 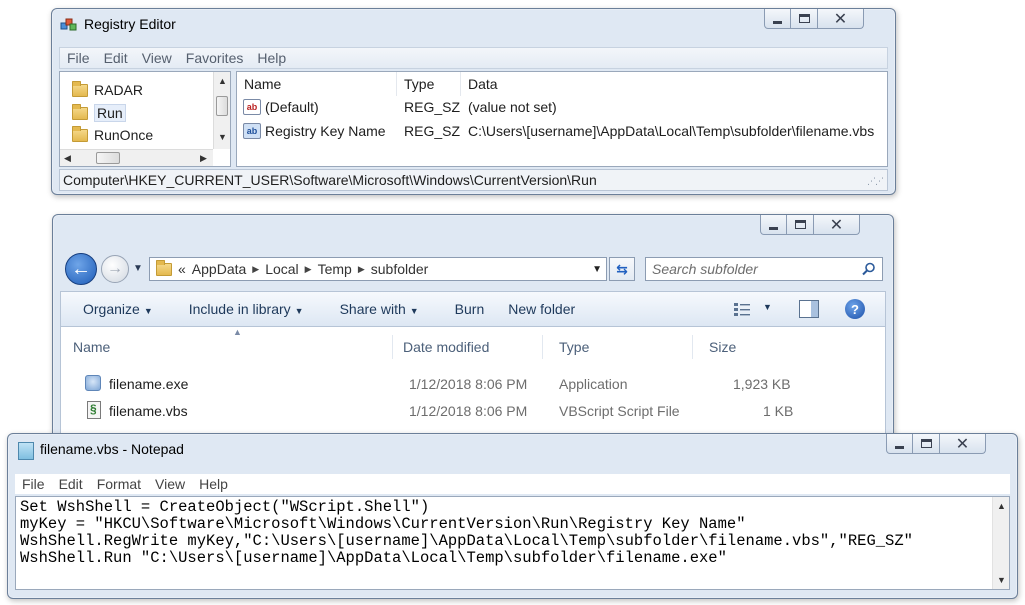 I want to click on table-row: ab (Default) REG_SZ (value not set), so click(x=562, y=108).